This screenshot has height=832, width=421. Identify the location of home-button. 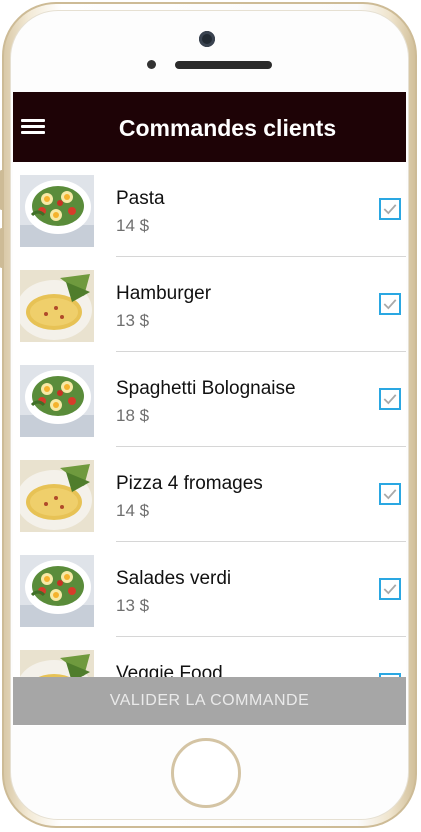
(206, 773).